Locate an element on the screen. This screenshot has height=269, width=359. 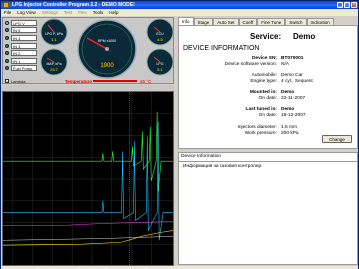
input-in3: IN 3 is located at coordinates (24, 45).